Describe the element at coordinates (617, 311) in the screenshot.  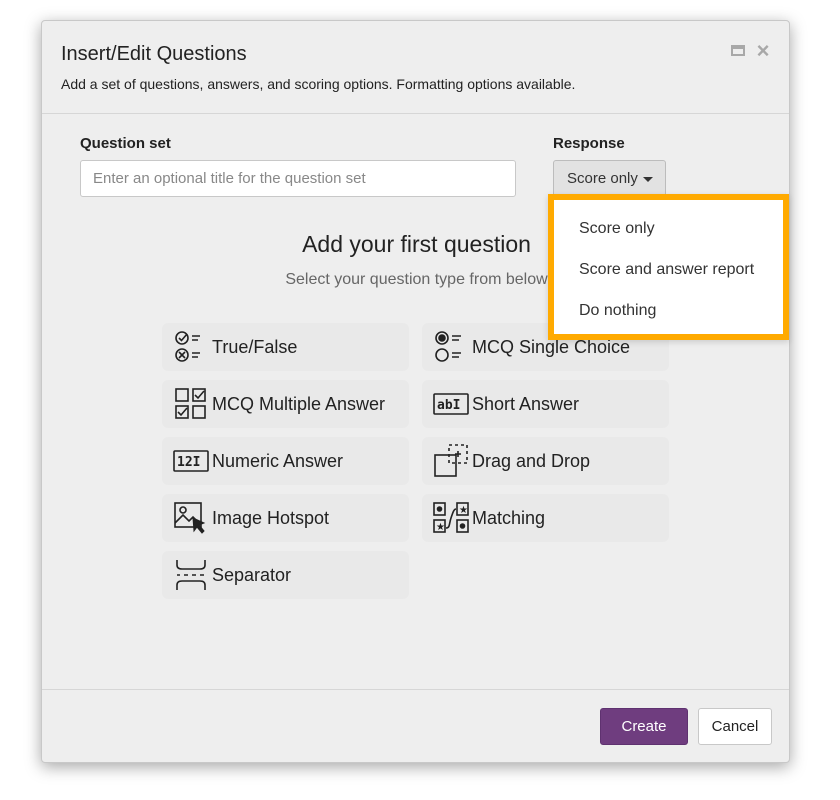
I see `response-option-do-nothing: Do nothing` at that location.